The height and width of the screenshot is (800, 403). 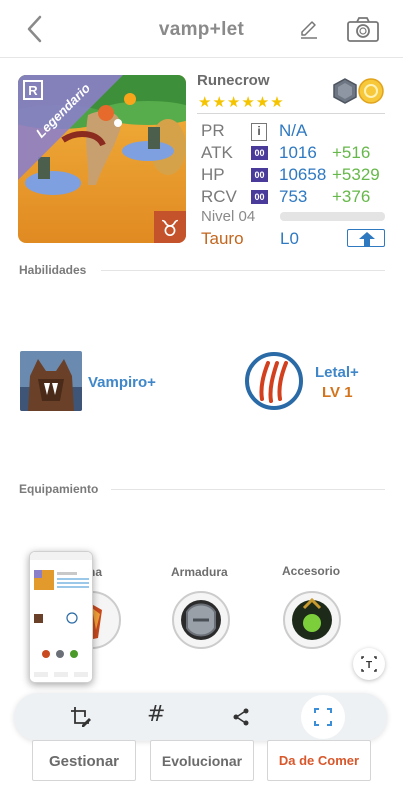 What do you see at coordinates (311, 571) in the screenshot?
I see `accessory-label: Accesorio` at bounding box center [311, 571].